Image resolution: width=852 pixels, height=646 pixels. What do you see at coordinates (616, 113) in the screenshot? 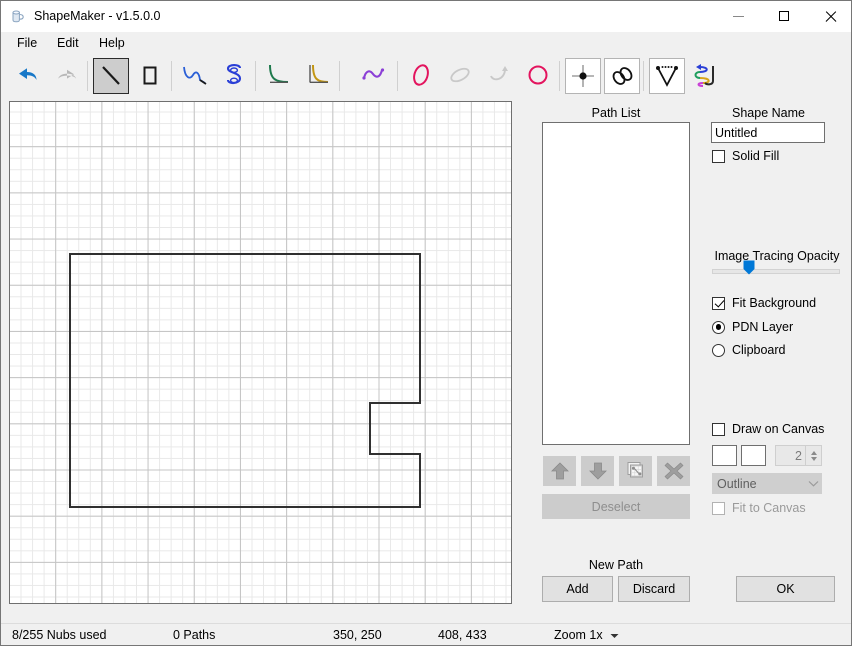
I see `path-list-label: Path List` at bounding box center [616, 113].